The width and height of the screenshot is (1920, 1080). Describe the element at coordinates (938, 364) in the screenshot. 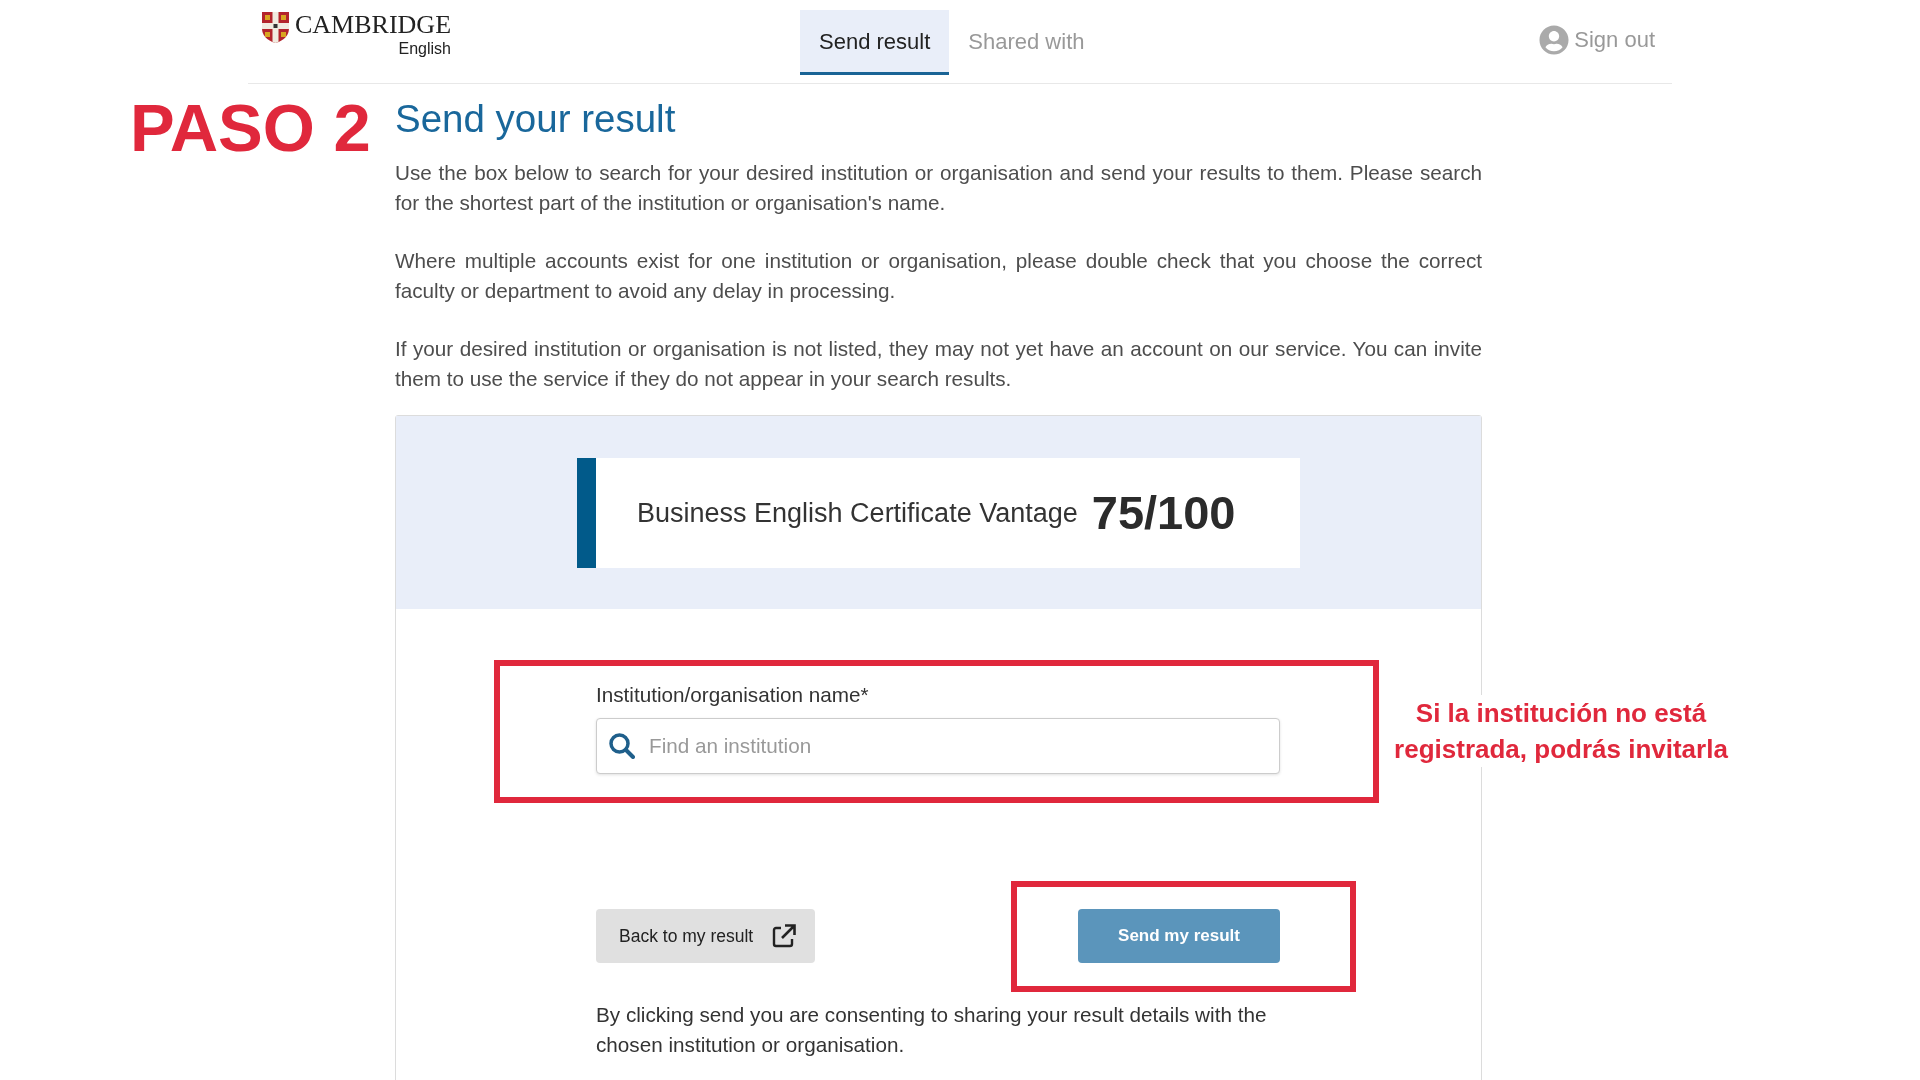

I see `paragraph: If your desired institution or organisation is not listed, they may not yet have an account on our service. You can invite them to use the service if they do not appear in your search results.` at that location.